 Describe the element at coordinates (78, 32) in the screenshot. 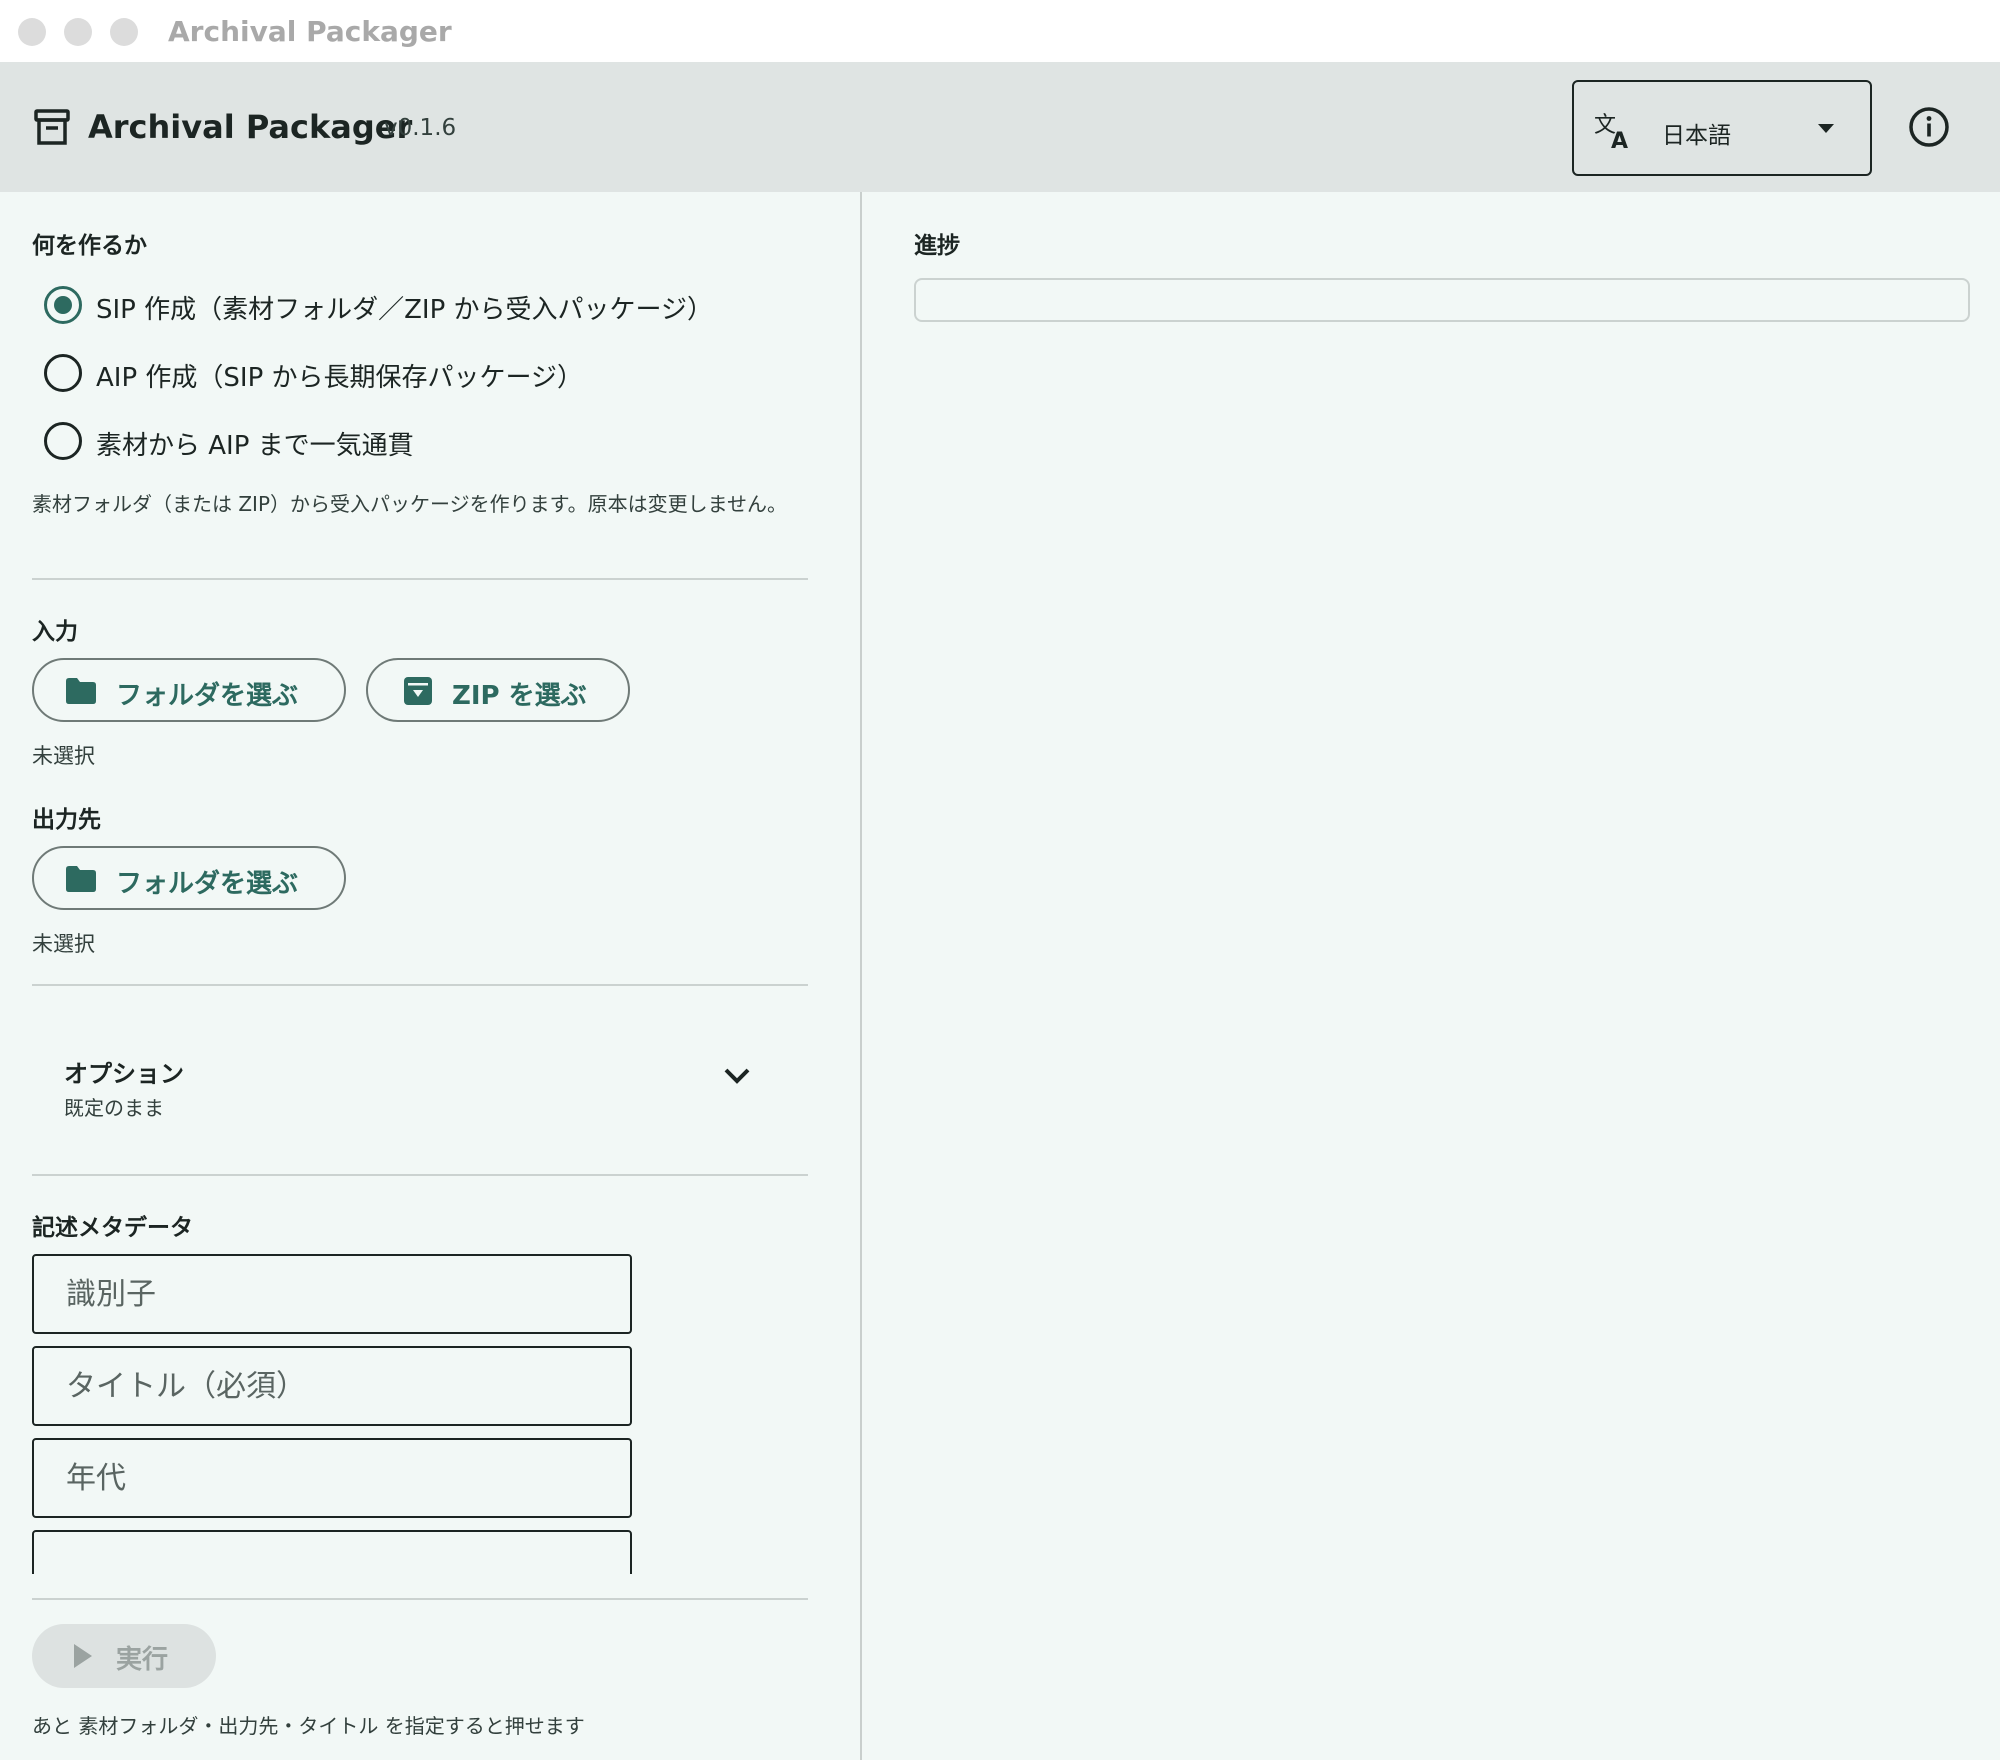

I see `minimize-window-button` at that location.